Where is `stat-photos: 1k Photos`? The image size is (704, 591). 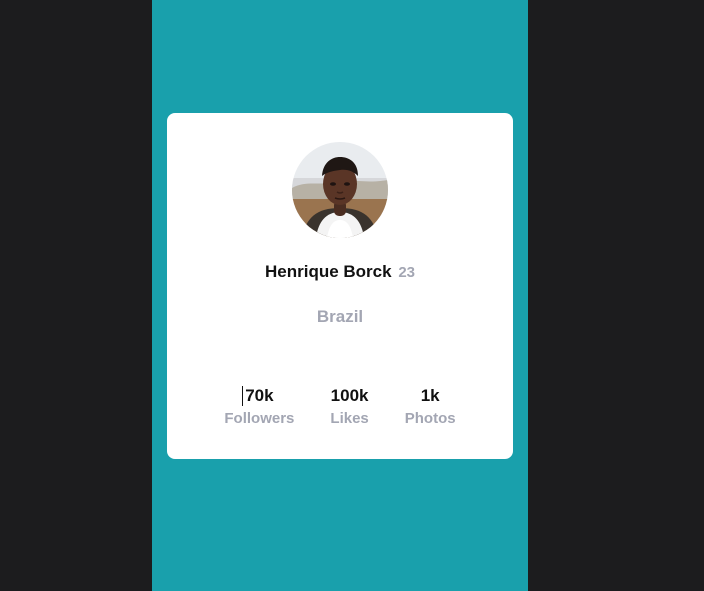 stat-photos: 1k Photos is located at coordinates (430, 407).